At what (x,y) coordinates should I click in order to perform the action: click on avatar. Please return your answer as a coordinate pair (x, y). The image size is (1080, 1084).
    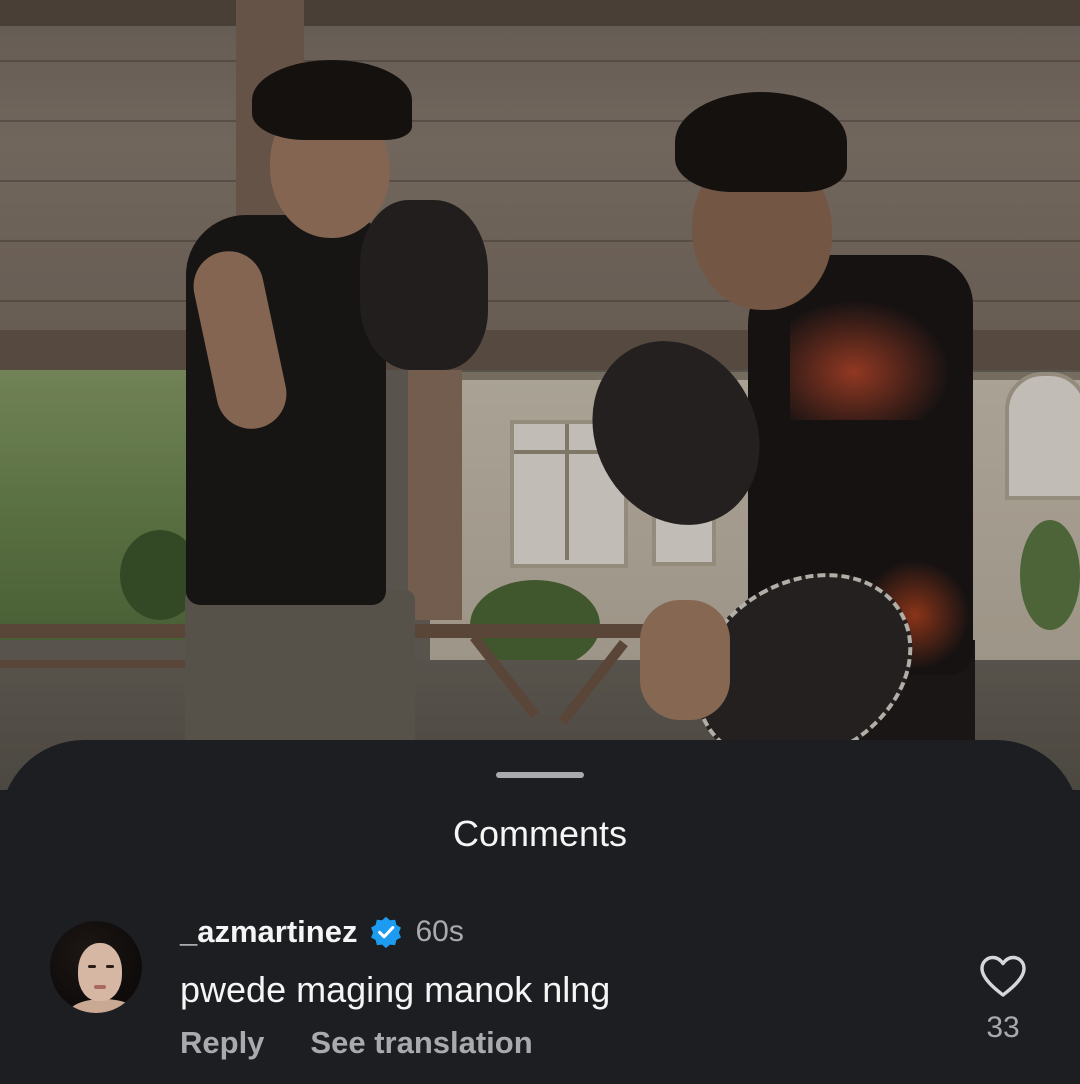
    Looking at the image, I should click on (96, 967).